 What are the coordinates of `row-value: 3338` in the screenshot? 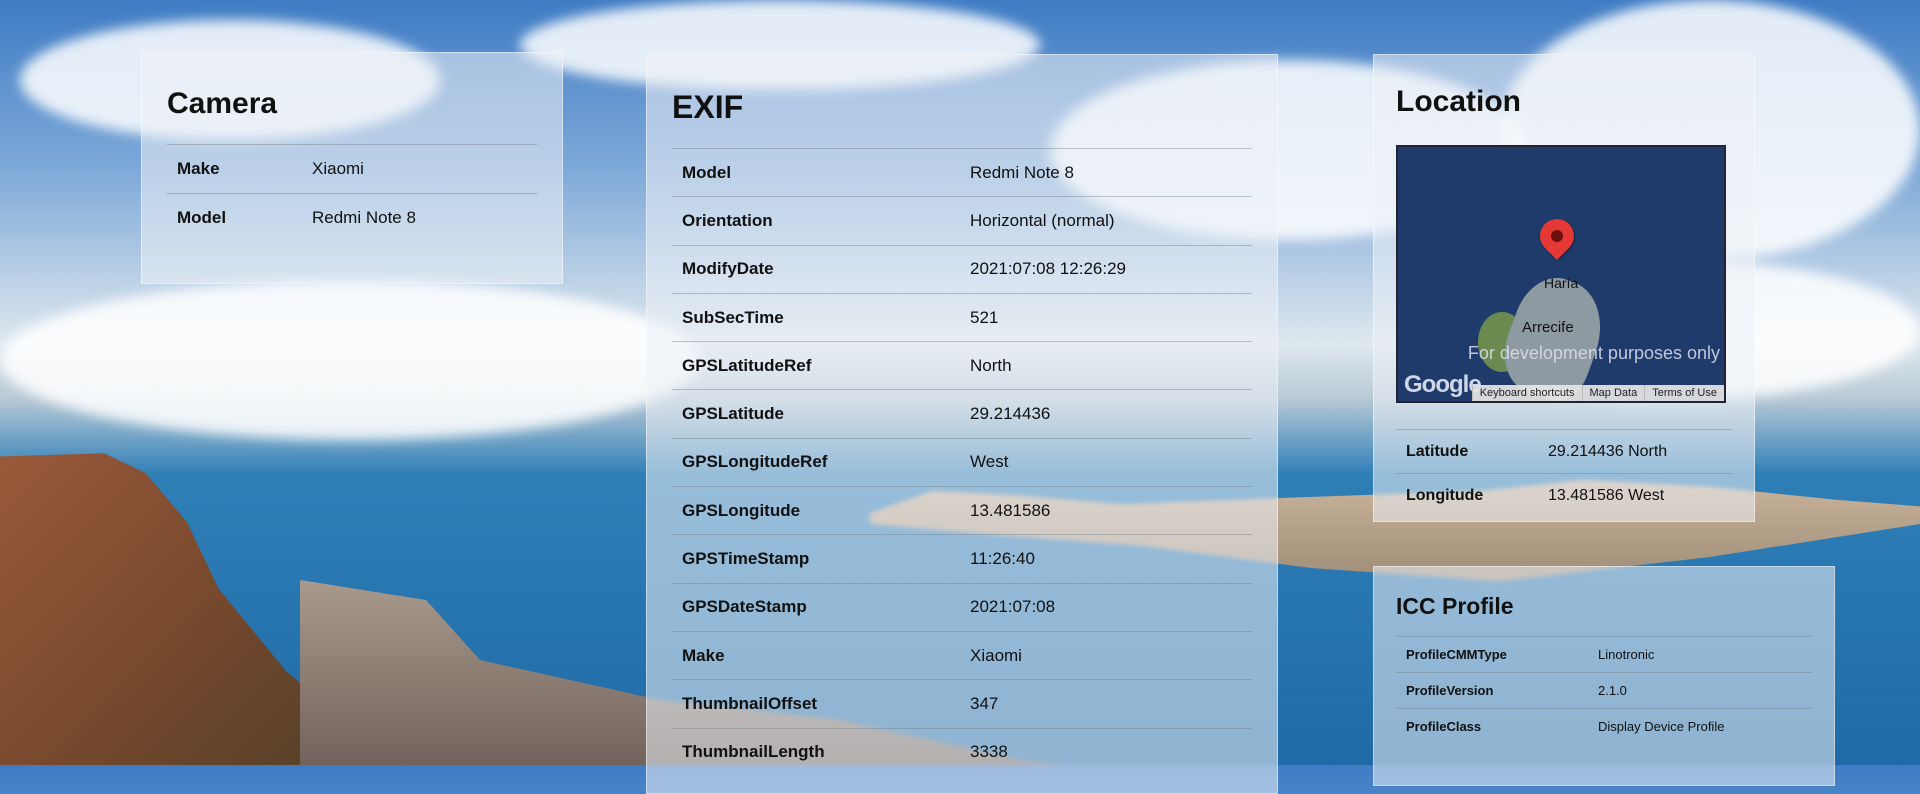 It's located at (1106, 751).